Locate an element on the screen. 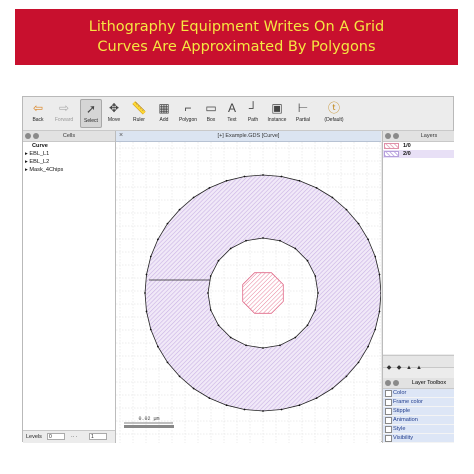 The width and height of the screenshot is (474, 474). cell-item-ebl-l1: ▸ EBL_L1 is located at coordinates (69, 154).